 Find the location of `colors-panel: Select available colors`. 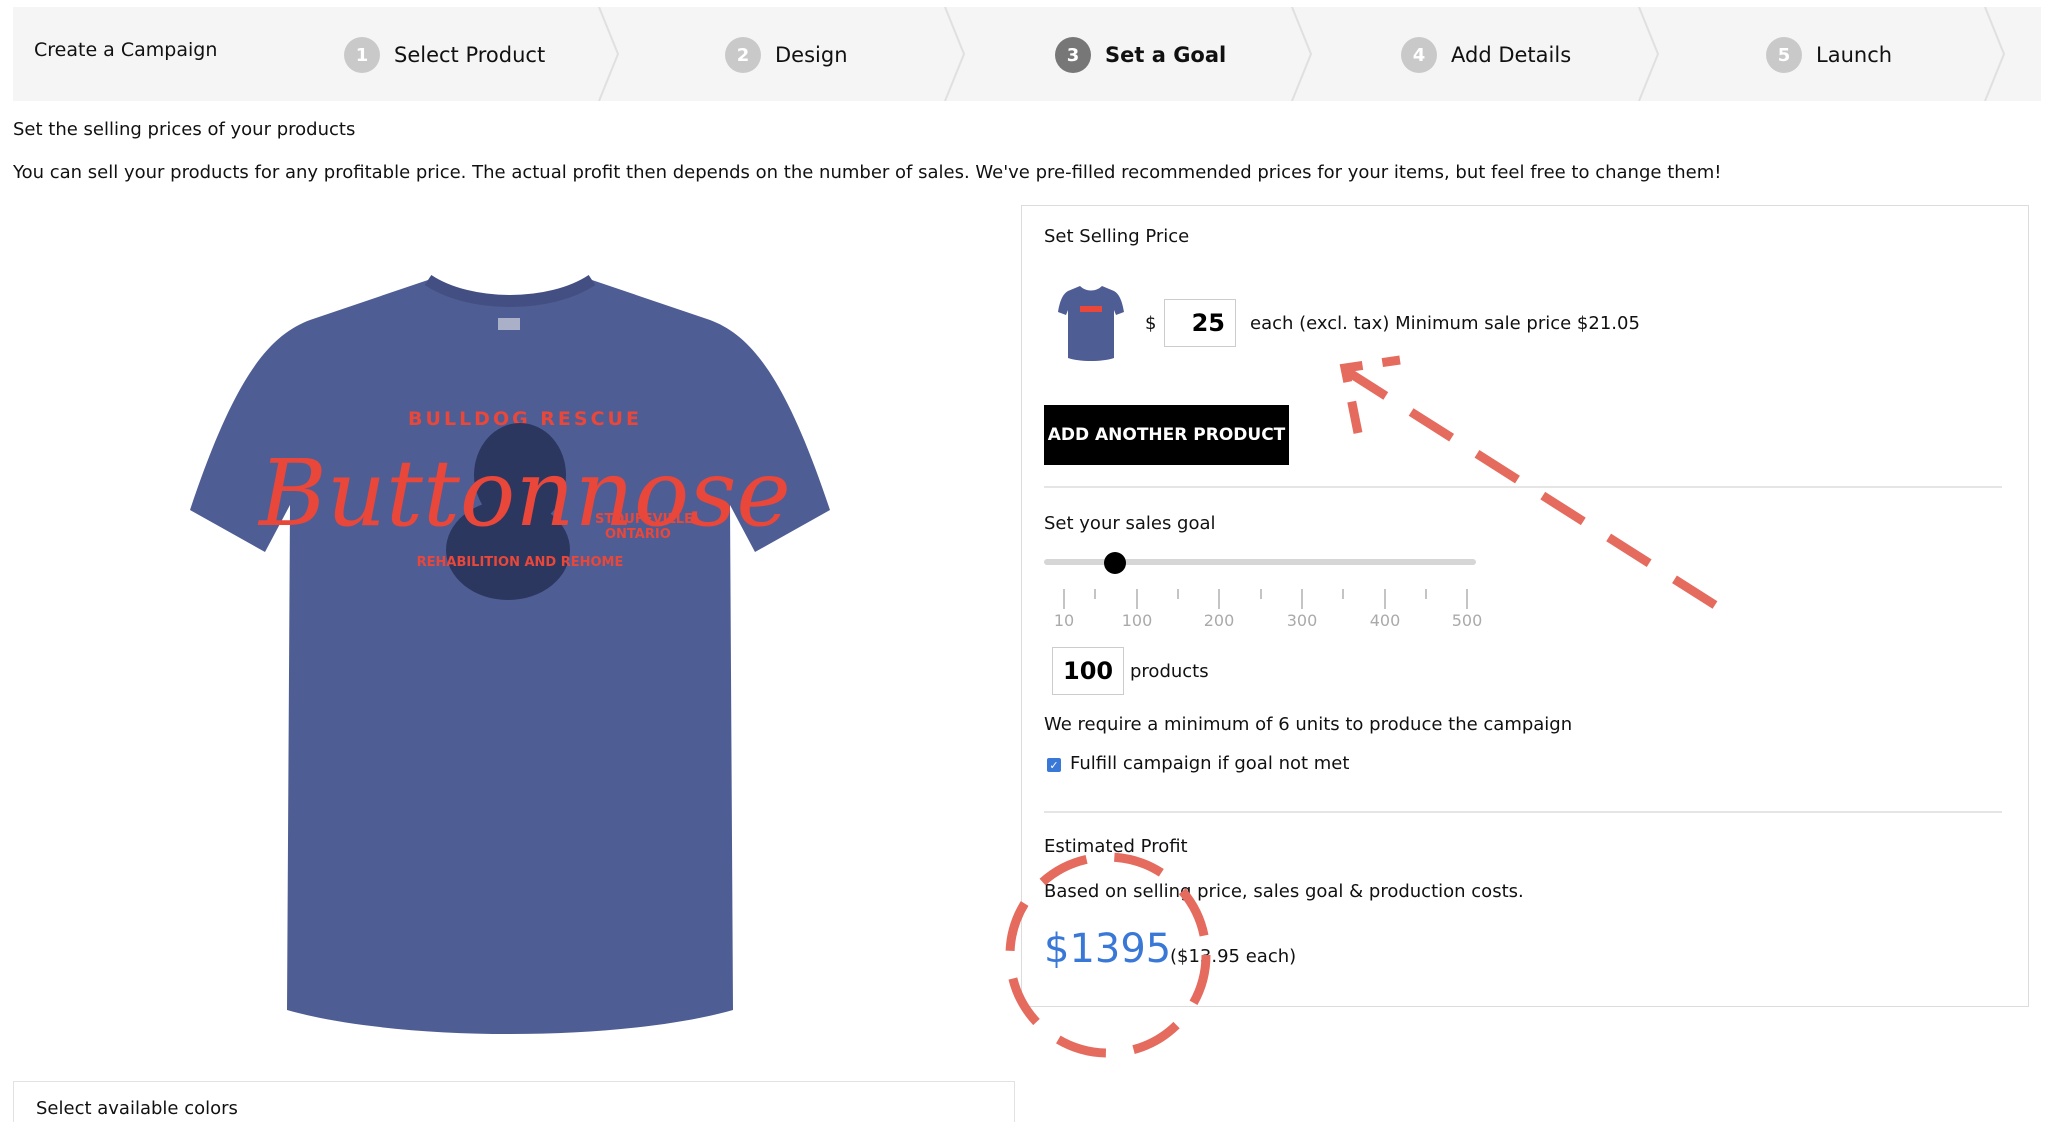

colors-panel: Select available colors is located at coordinates (514, 1101).